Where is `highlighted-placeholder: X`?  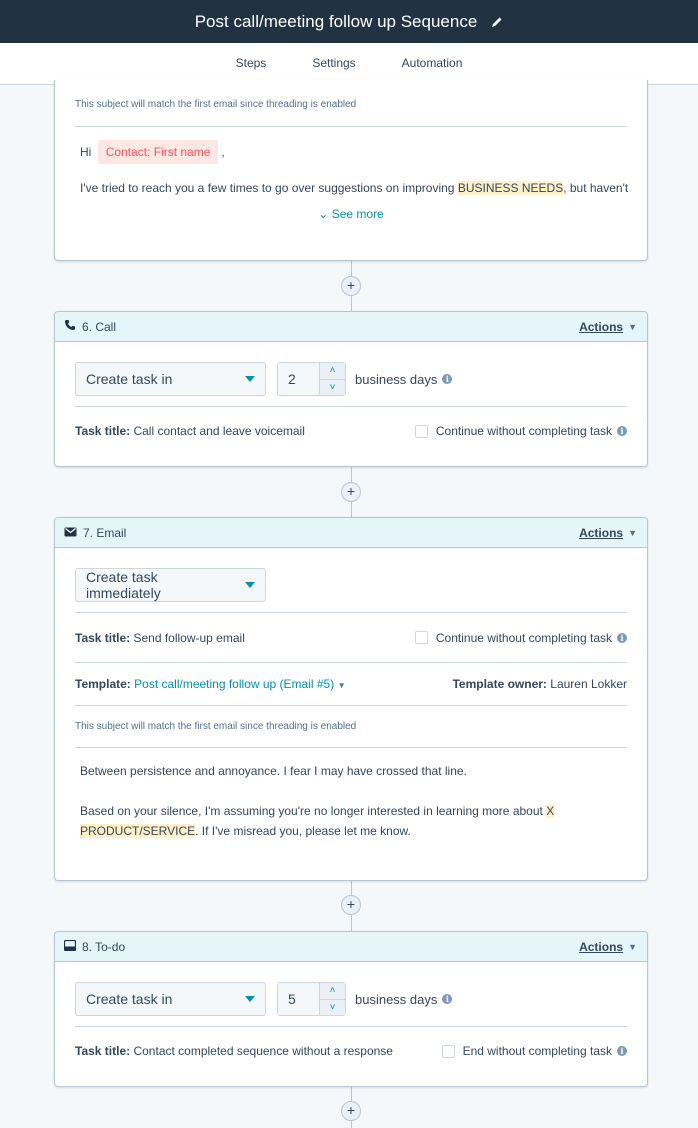
highlighted-placeholder: X is located at coordinates (550, 811).